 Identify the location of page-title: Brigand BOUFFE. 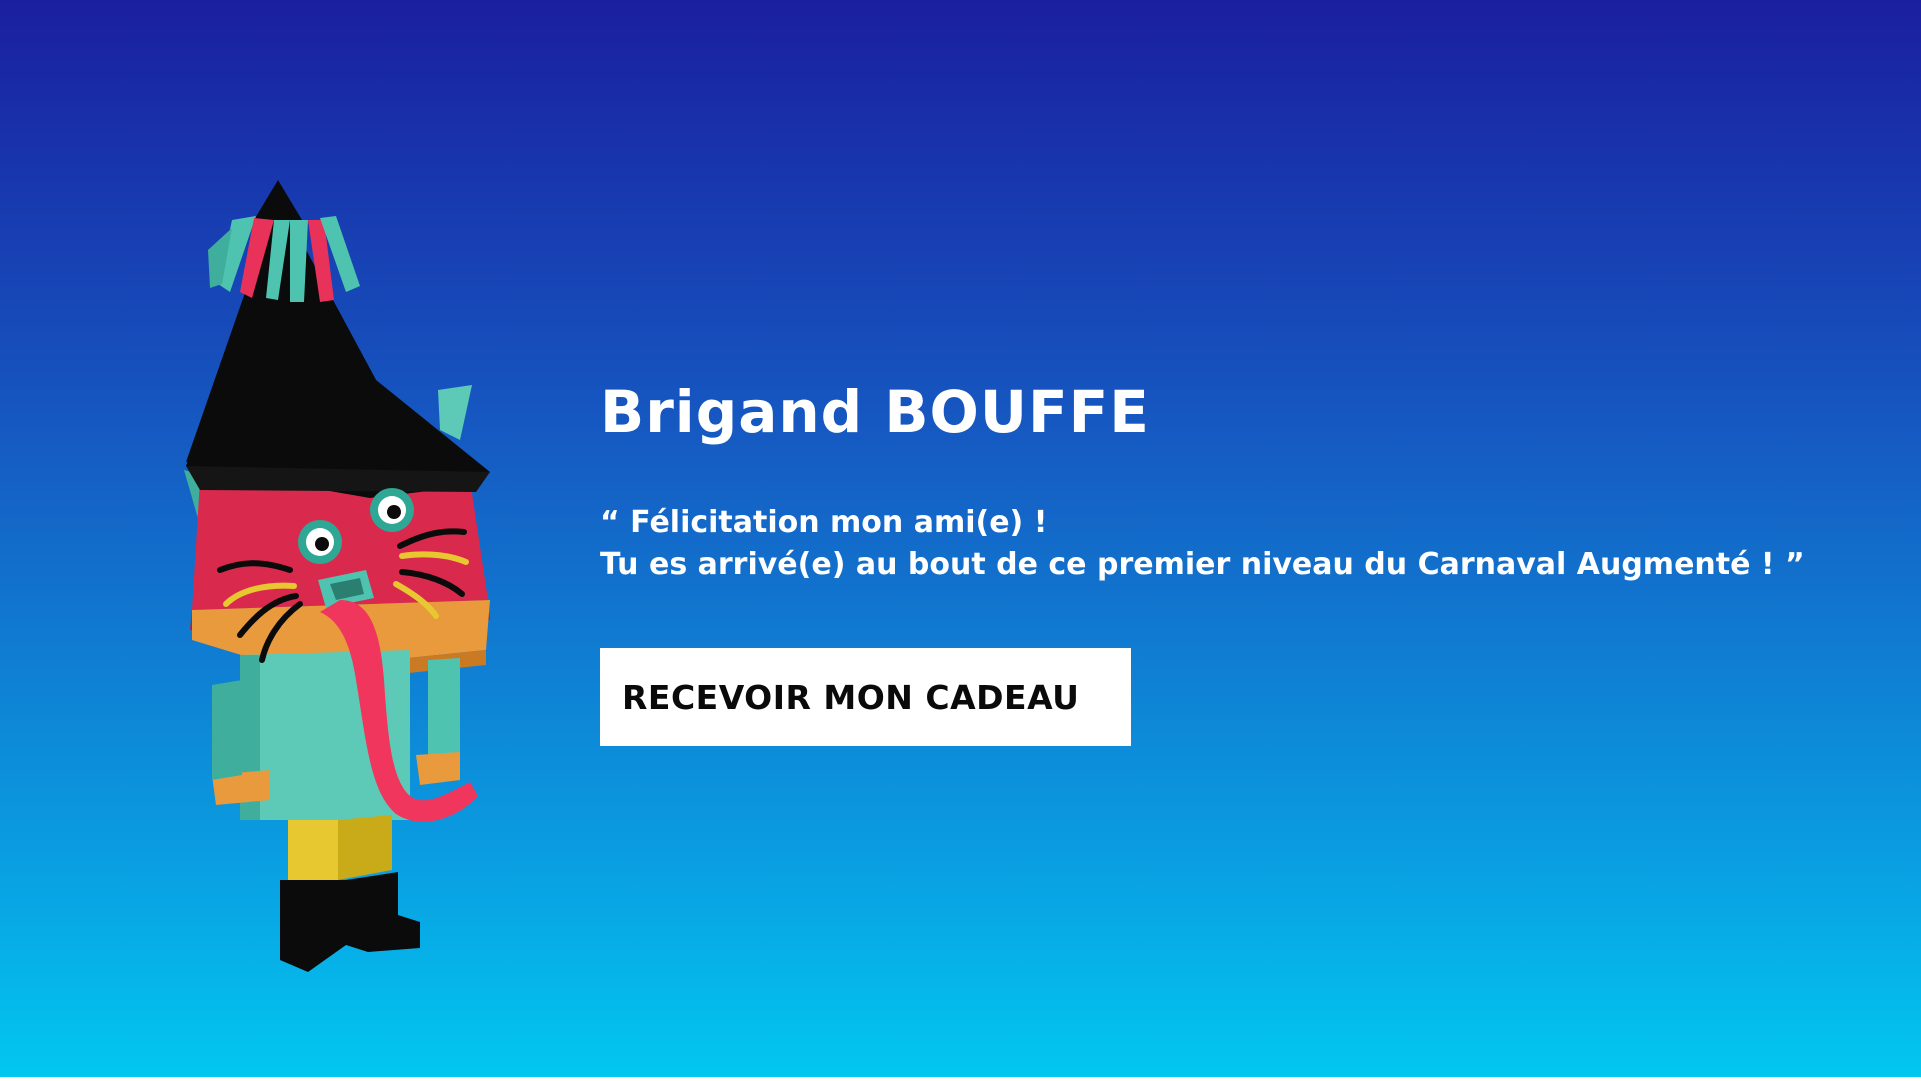
(875, 412).